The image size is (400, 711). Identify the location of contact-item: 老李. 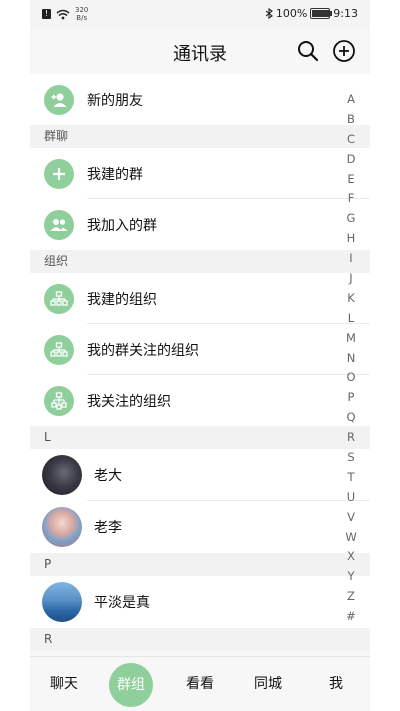
(200, 527).